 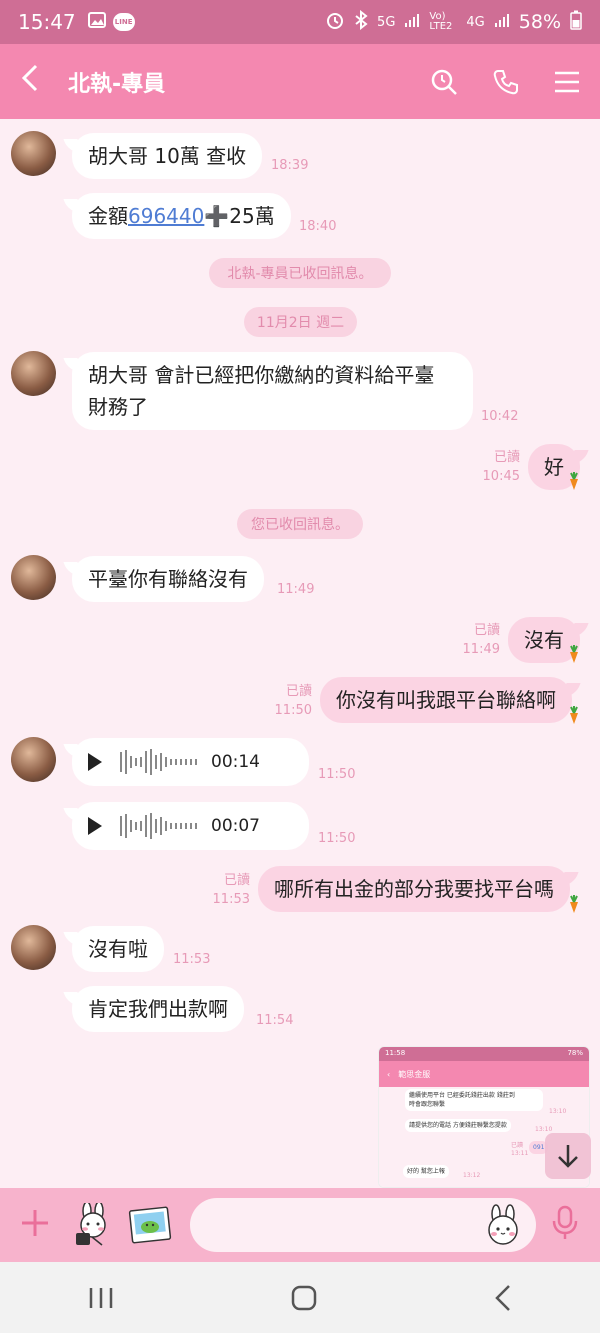 What do you see at coordinates (568, 1156) in the screenshot?
I see `scroll-to-bottom-button` at bounding box center [568, 1156].